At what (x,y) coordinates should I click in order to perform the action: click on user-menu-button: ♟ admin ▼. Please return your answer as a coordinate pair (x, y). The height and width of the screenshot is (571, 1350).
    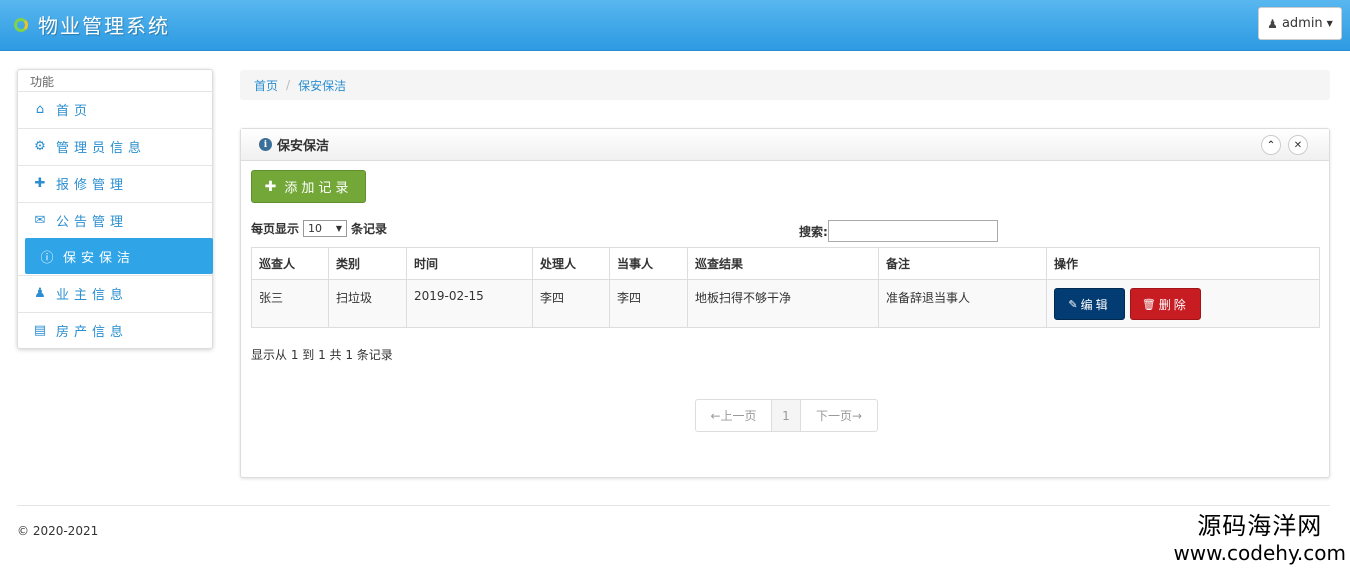
    Looking at the image, I should click on (1300, 23).